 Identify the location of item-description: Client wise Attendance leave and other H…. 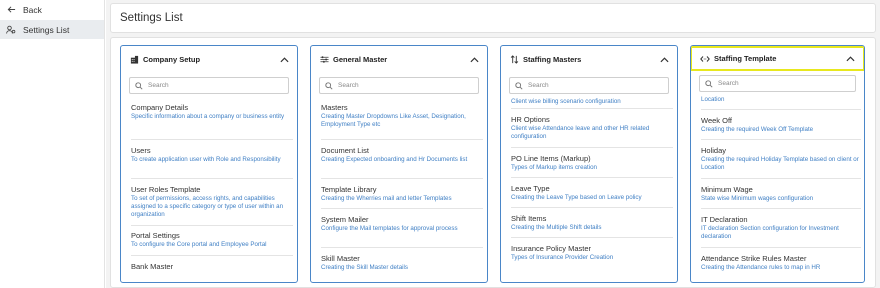
(580, 132).